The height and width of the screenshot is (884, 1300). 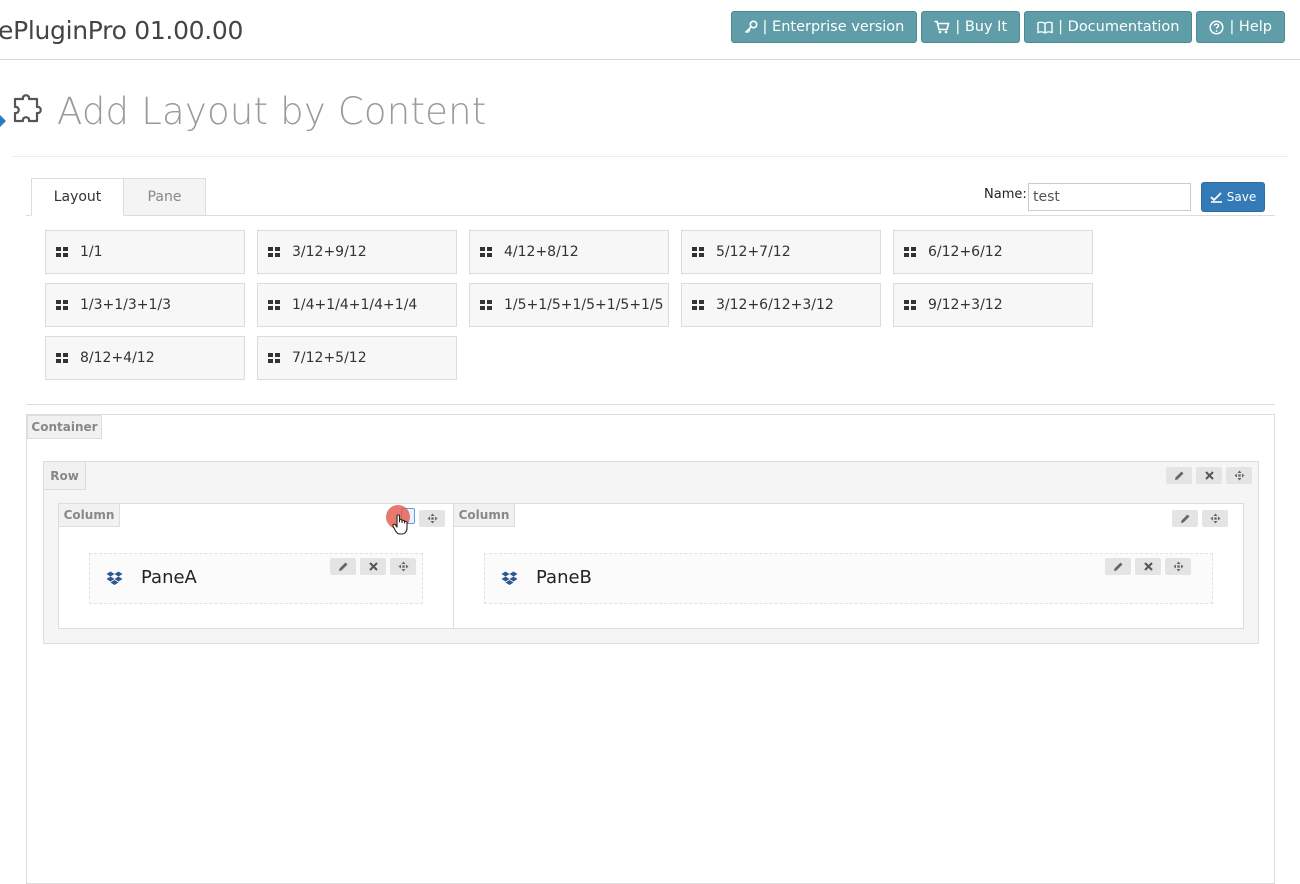 I want to click on key-icon, so click(x=751, y=27).